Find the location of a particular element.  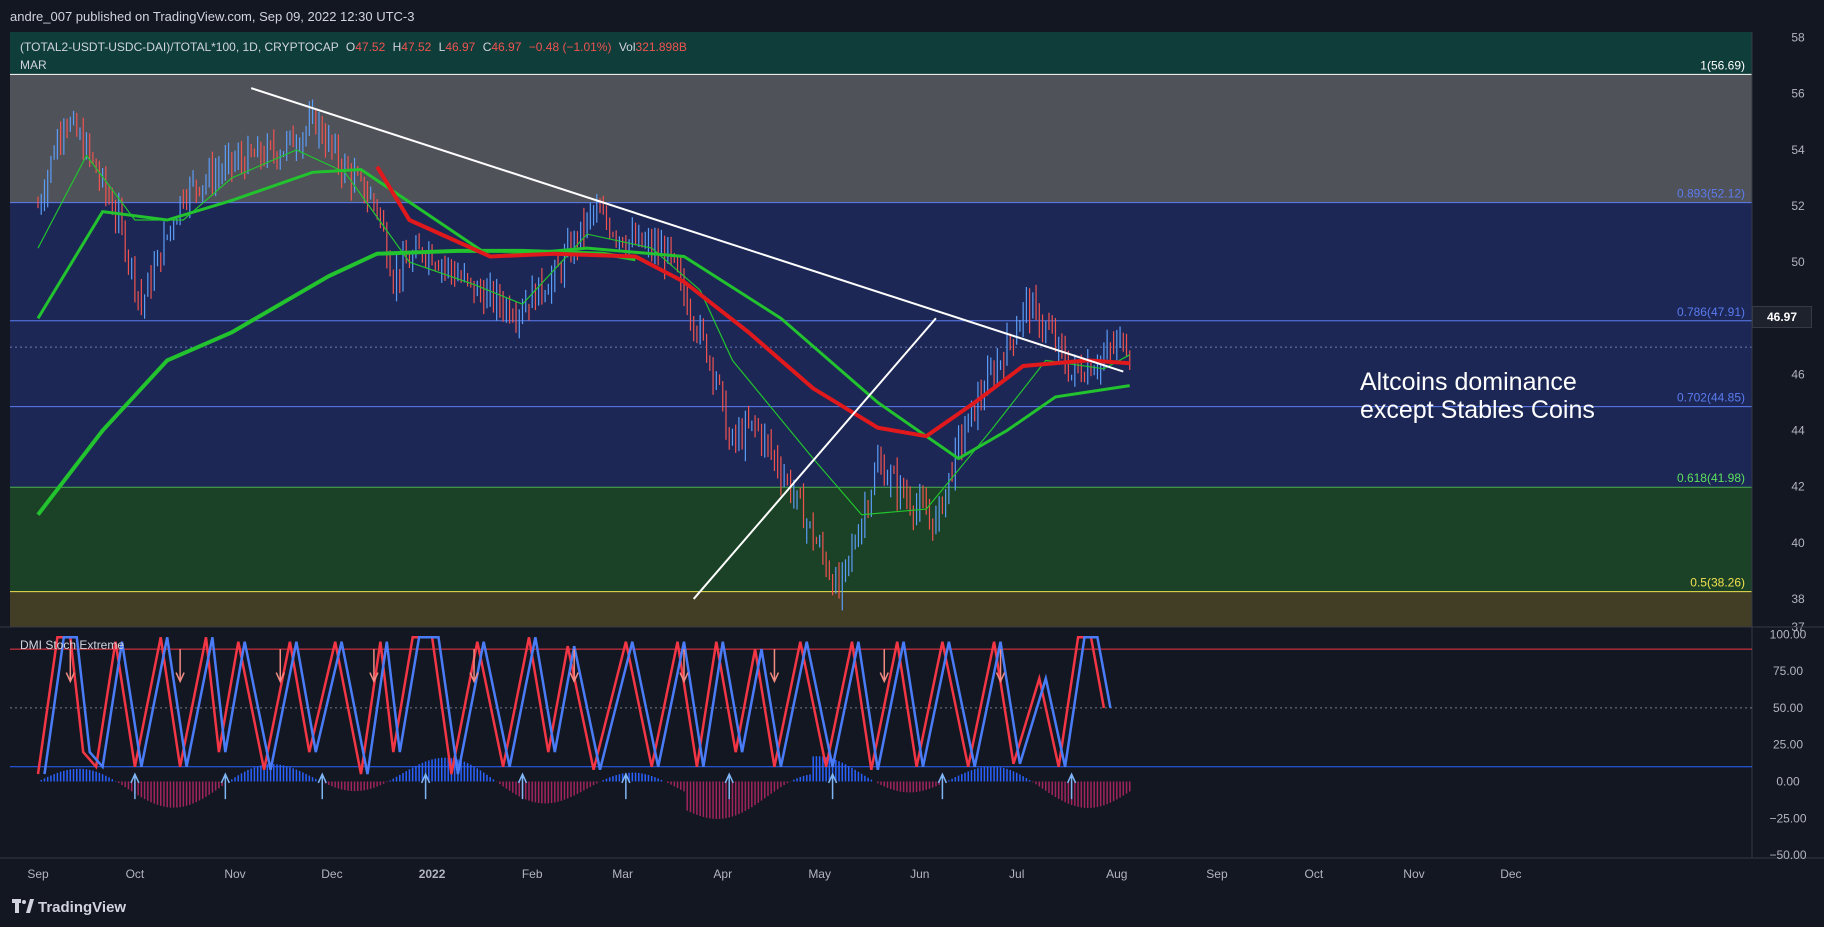

osc-tick-label: −50.00 is located at coordinates (1787, 855).